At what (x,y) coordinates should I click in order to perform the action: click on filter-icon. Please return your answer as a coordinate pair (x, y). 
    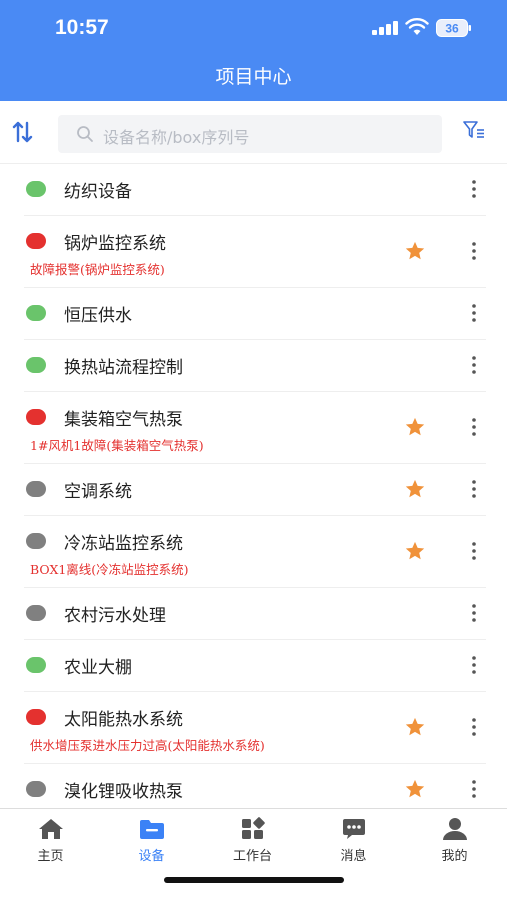
    Looking at the image, I should click on (474, 130).